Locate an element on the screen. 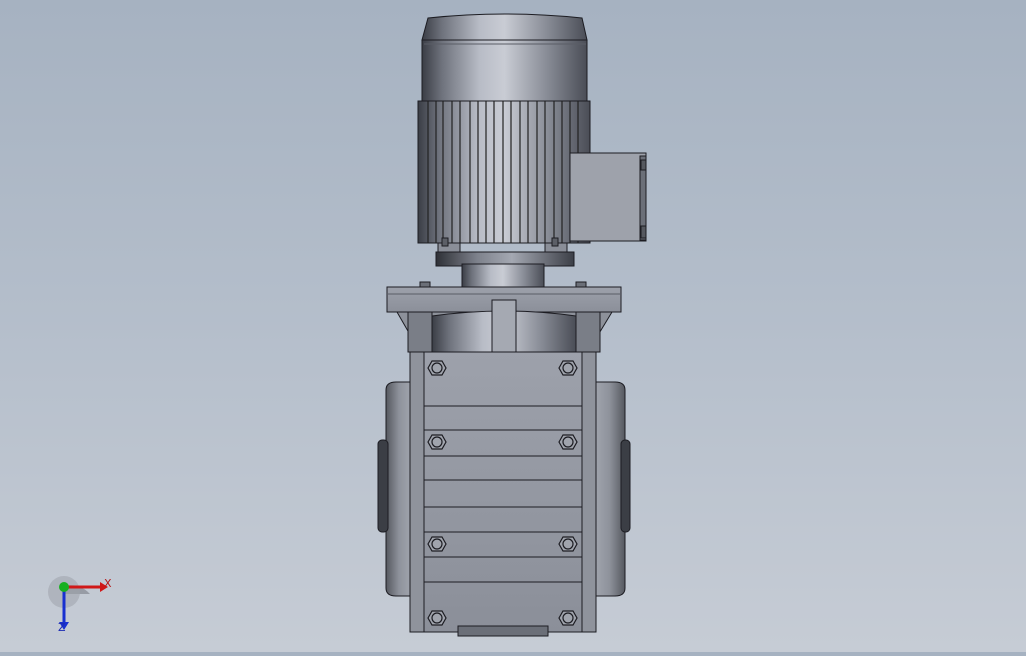 This screenshot has height=656, width=1026. gearbox-housing is located at coordinates (503, 494).